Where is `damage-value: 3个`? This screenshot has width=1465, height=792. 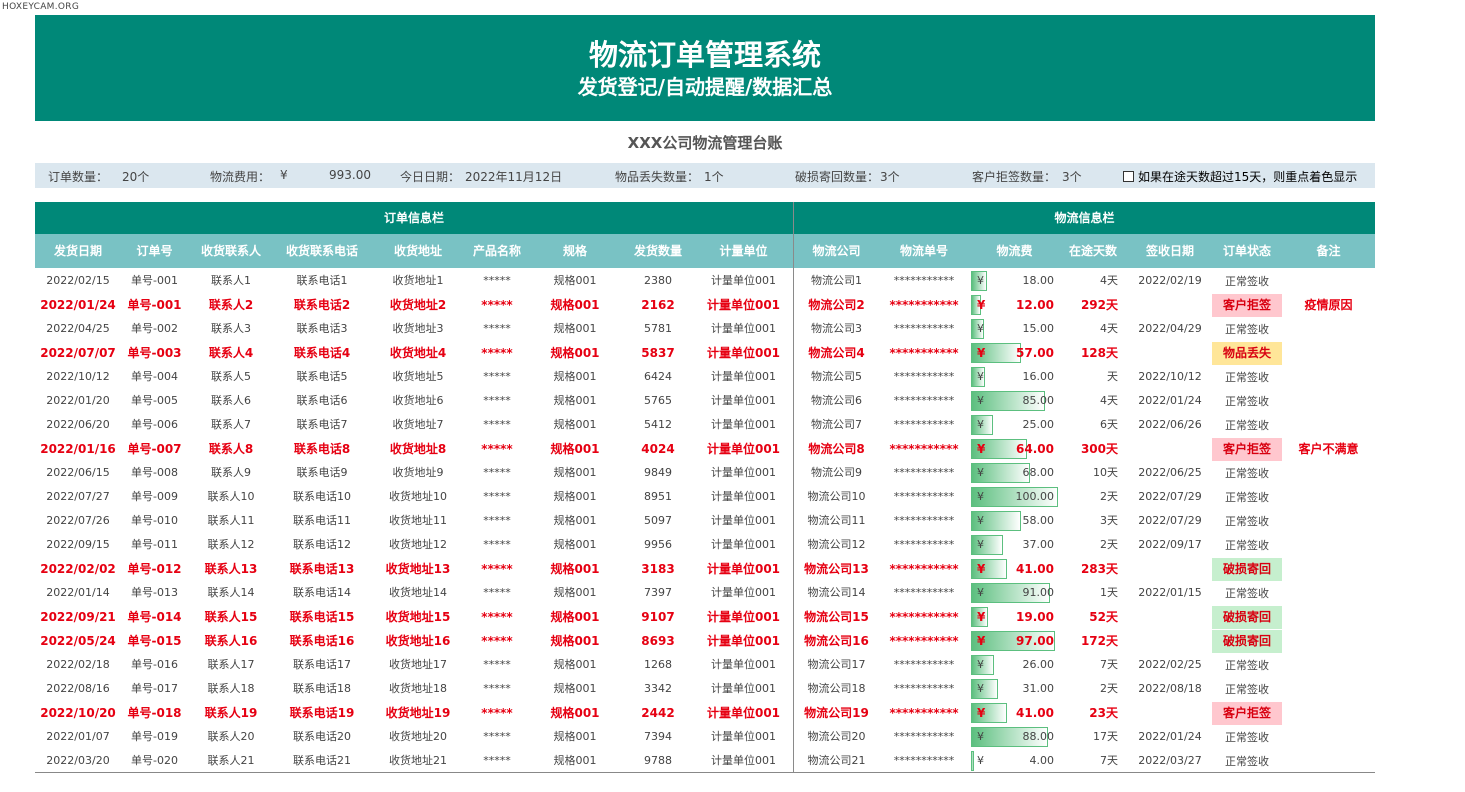 damage-value: 3个 is located at coordinates (890, 177).